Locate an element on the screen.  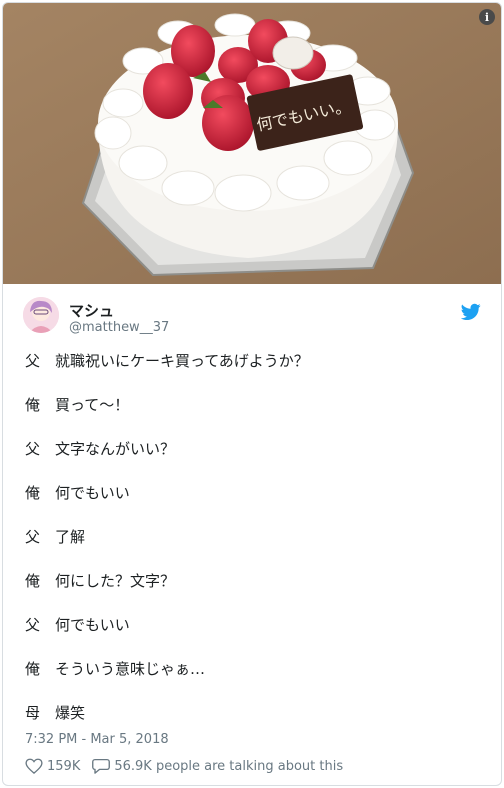
line-text: 何にした？文字？ is located at coordinates (115, 581).